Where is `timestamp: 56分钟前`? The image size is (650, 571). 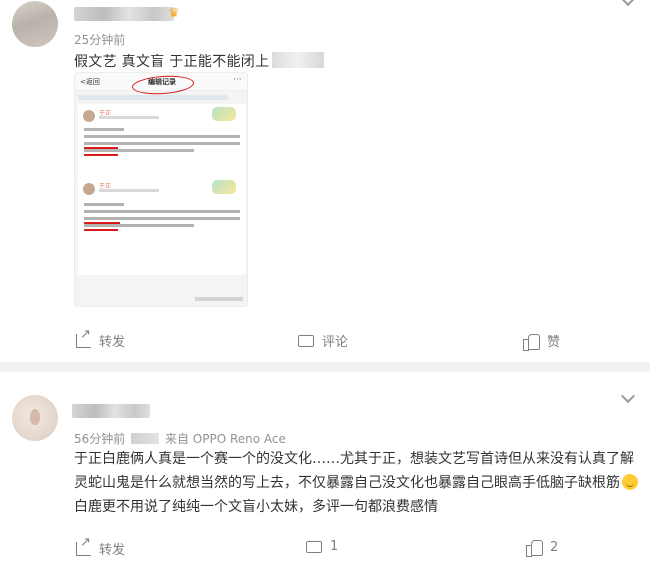 timestamp: 56分钟前 is located at coordinates (100, 439).